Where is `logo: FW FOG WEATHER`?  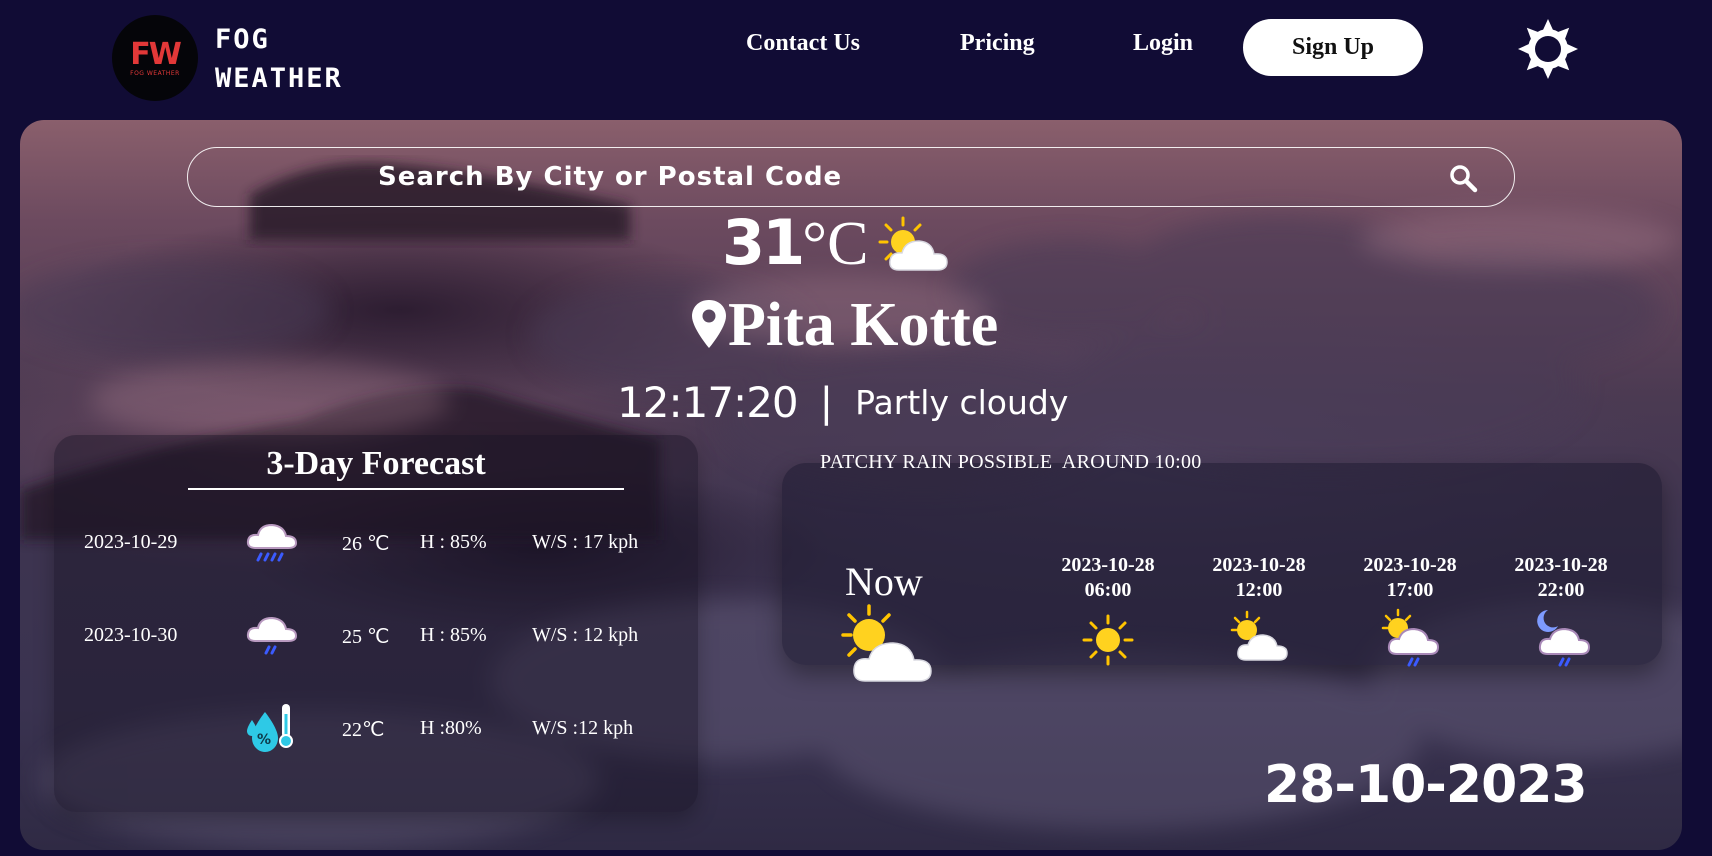 logo: FW FOG WEATHER is located at coordinates (155, 58).